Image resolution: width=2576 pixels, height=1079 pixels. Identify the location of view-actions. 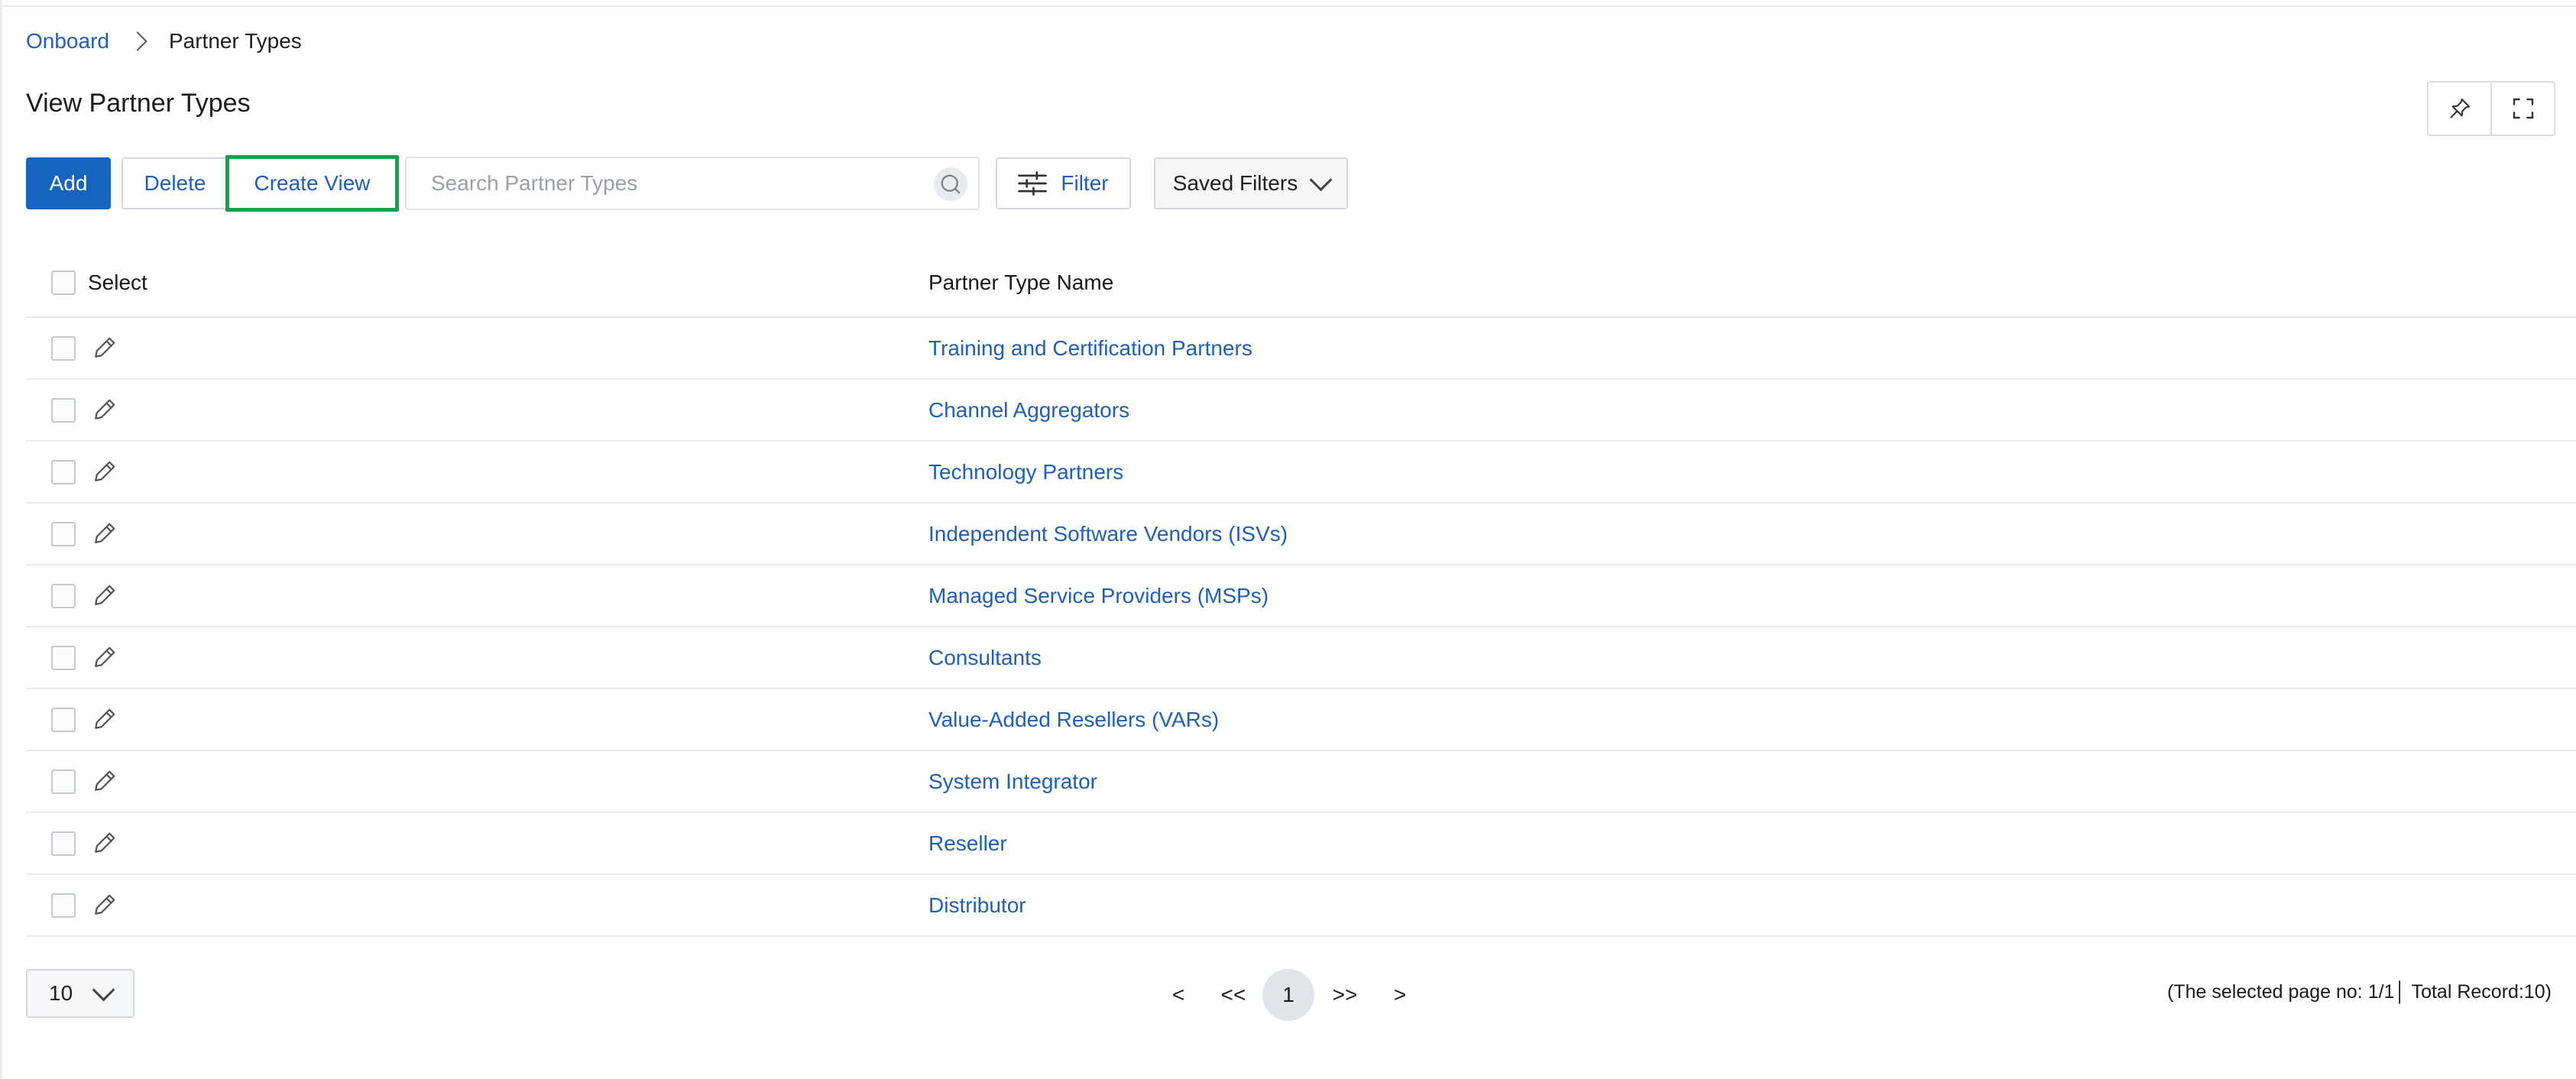
(2491, 108).